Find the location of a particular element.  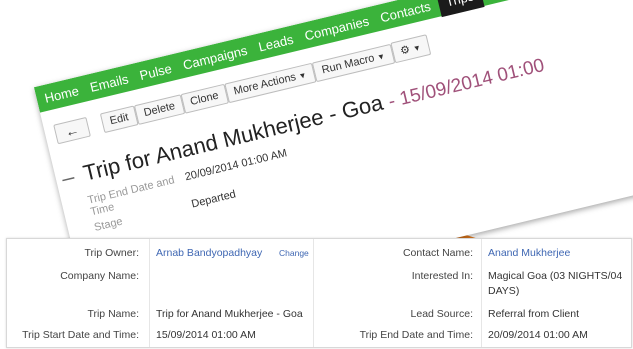

arrow-left-icon: ← is located at coordinates (72, 130).